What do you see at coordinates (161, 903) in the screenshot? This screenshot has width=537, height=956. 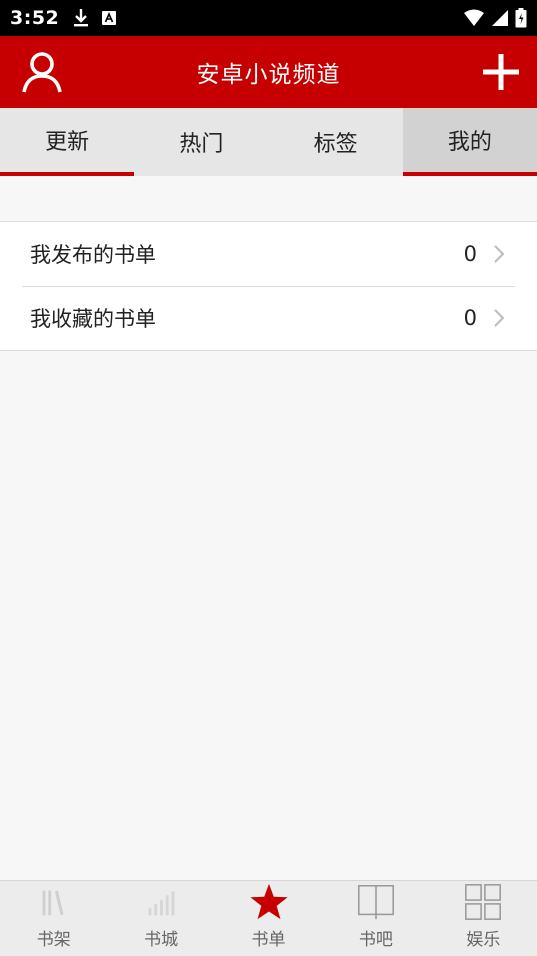 I see `bar-chart-icon` at bounding box center [161, 903].